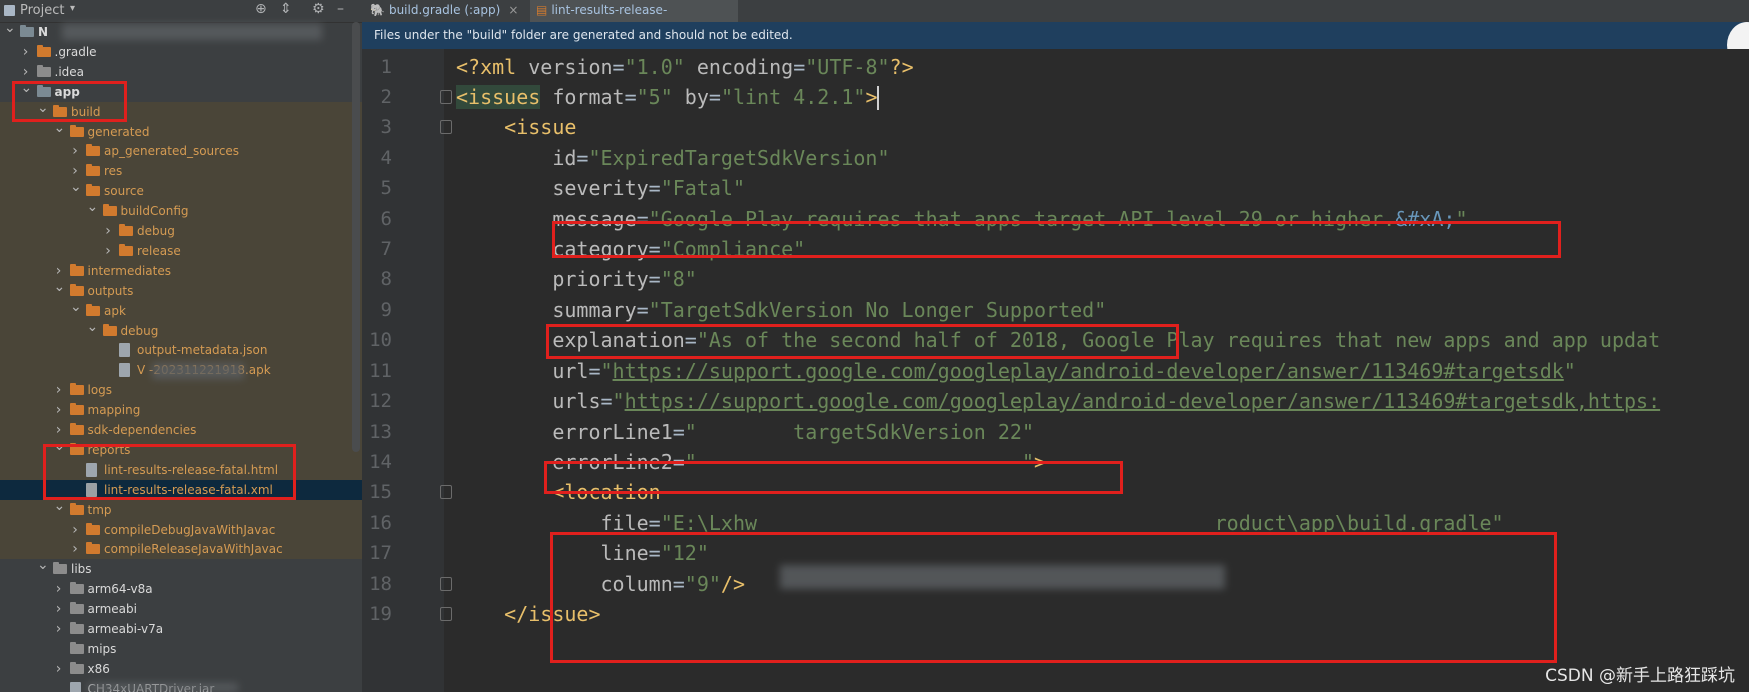 The image size is (1749, 692). What do you see at coordinates (340, 9) in the screenshot?
I see `minimize-icon: –` at bounding box center [340, 9].